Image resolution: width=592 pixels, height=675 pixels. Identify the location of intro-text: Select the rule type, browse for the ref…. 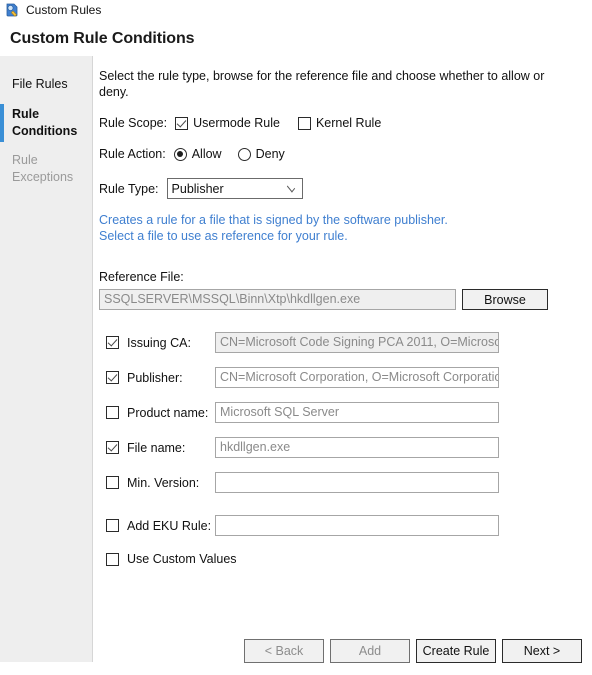
(322, 84).